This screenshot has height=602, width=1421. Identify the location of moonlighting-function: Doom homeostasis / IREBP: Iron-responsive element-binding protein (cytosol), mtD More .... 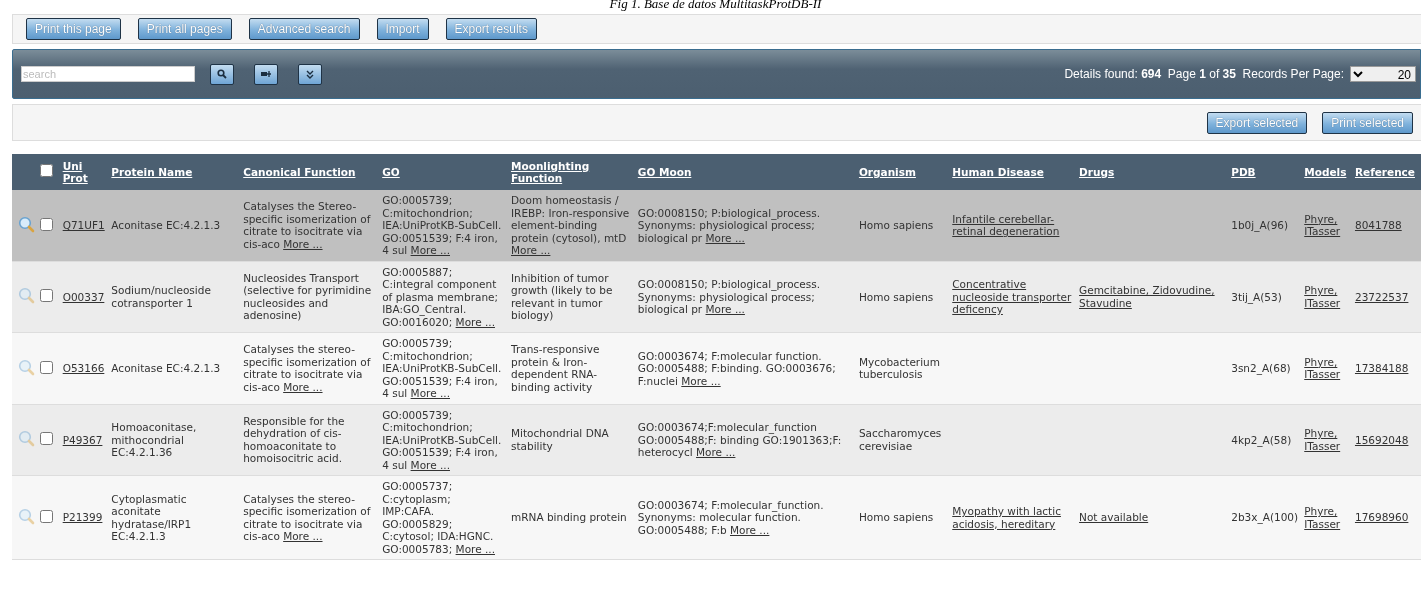
(570, 225).